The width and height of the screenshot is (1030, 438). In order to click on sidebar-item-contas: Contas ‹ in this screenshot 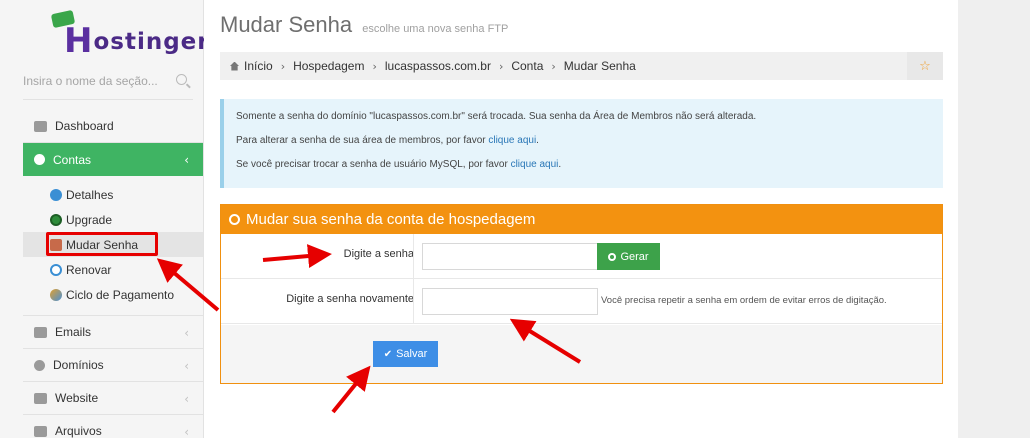, I will do `click(113, 159)`.